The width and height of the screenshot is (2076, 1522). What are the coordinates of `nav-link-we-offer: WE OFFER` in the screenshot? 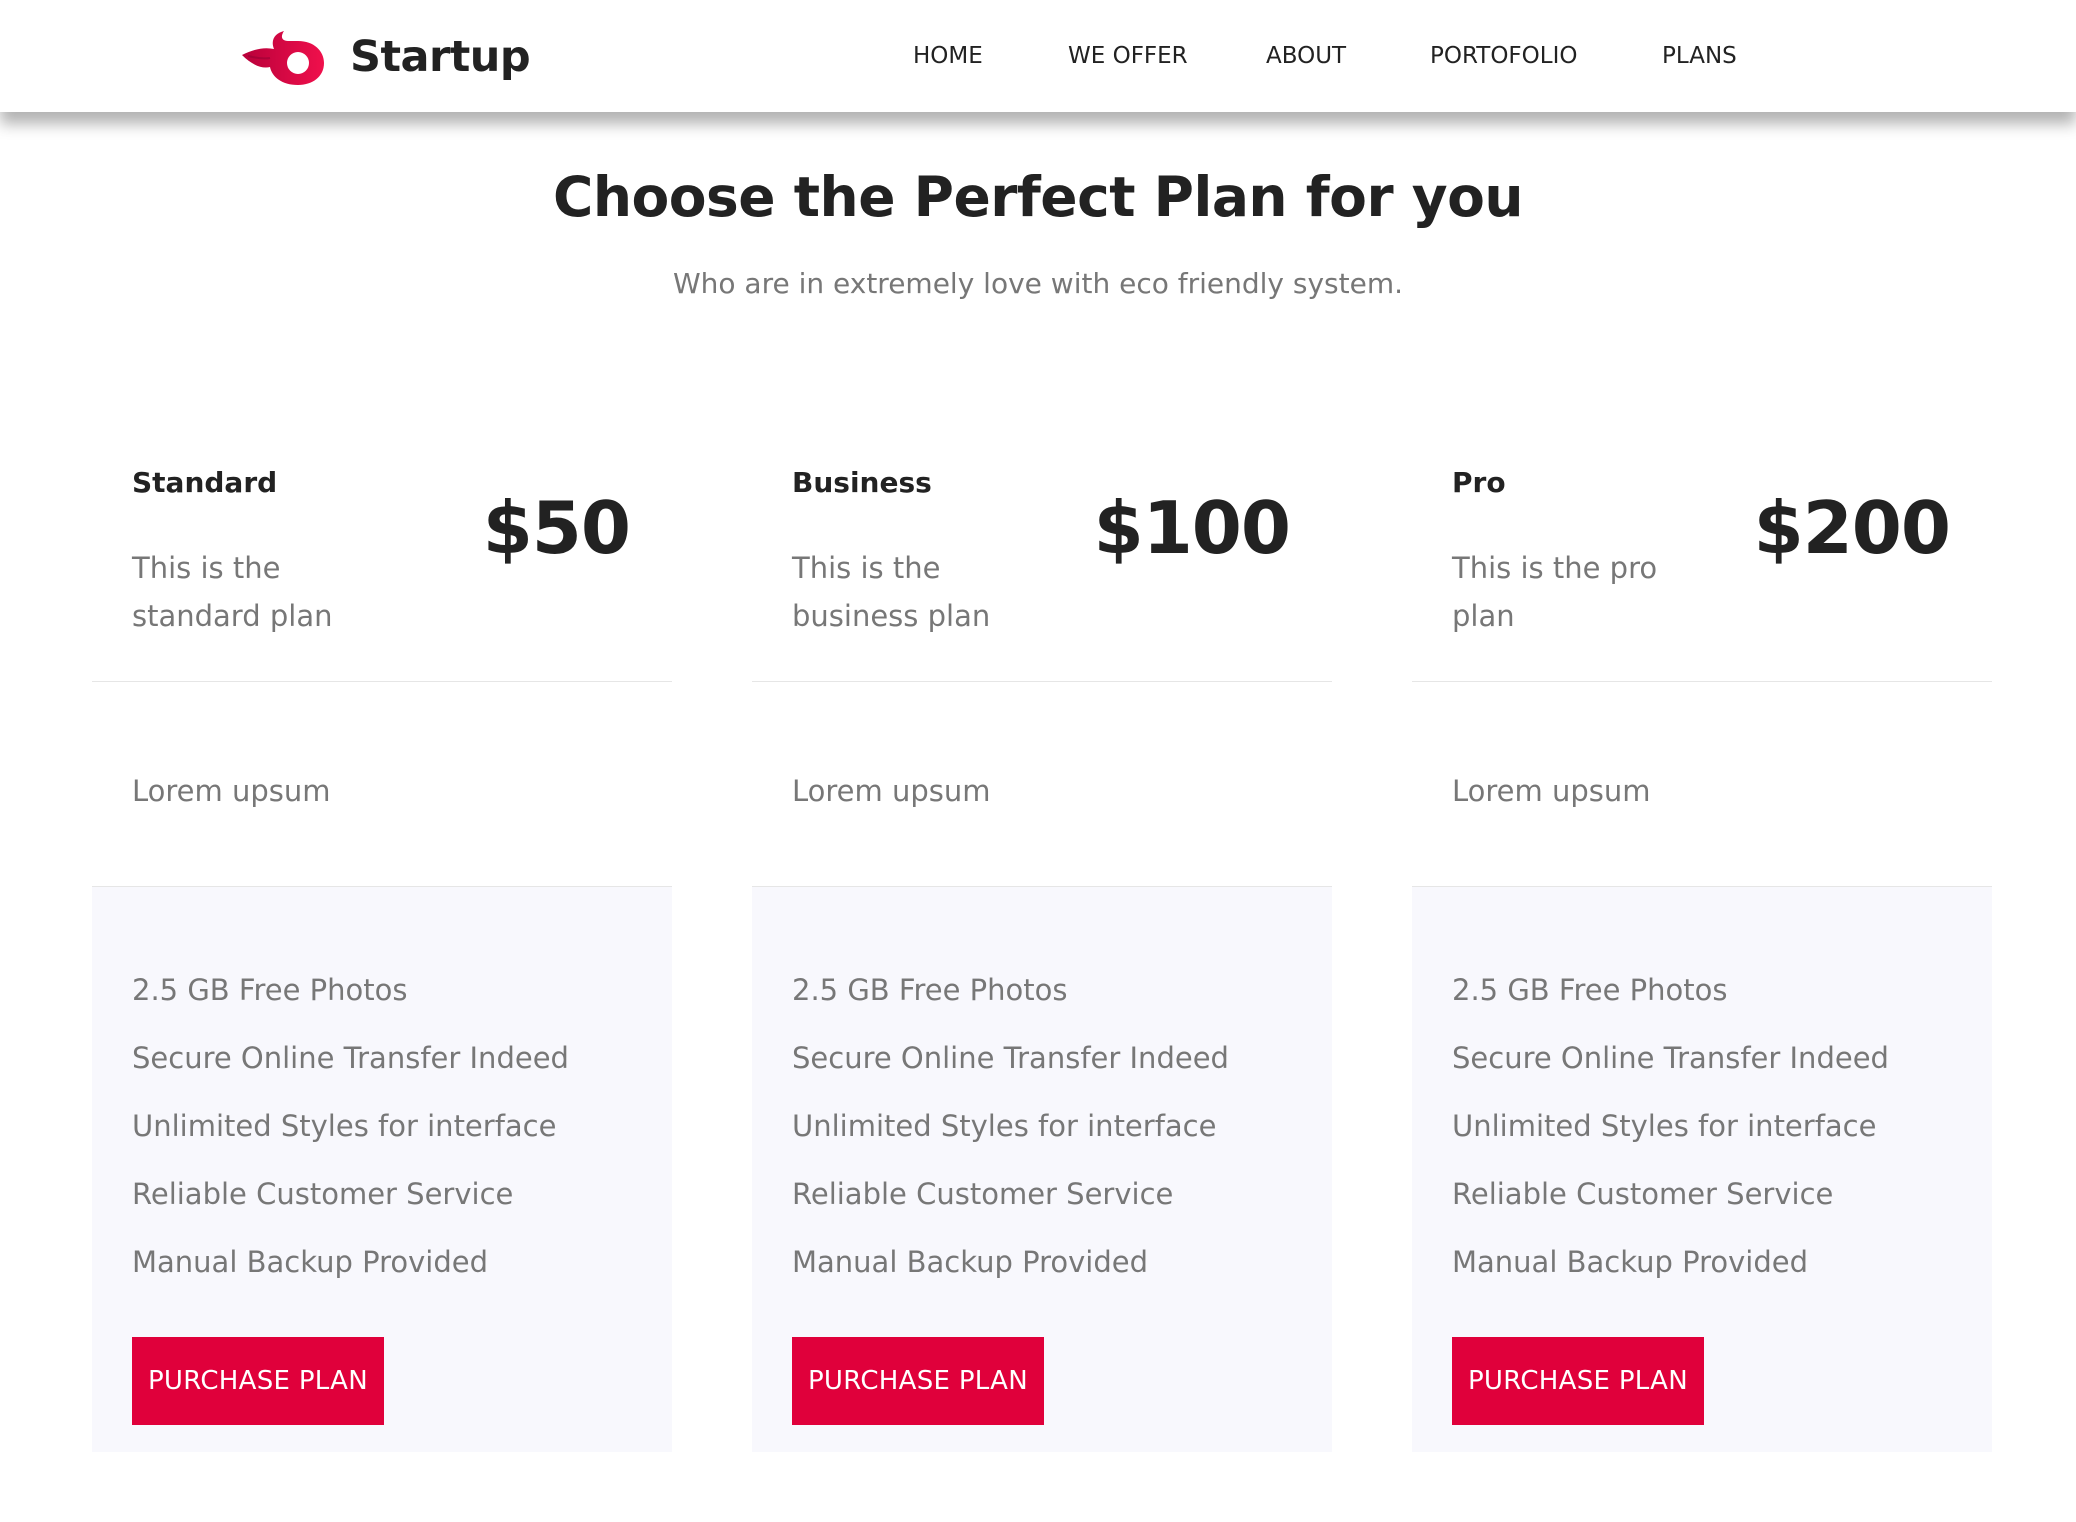 It's located at (1128, 56).